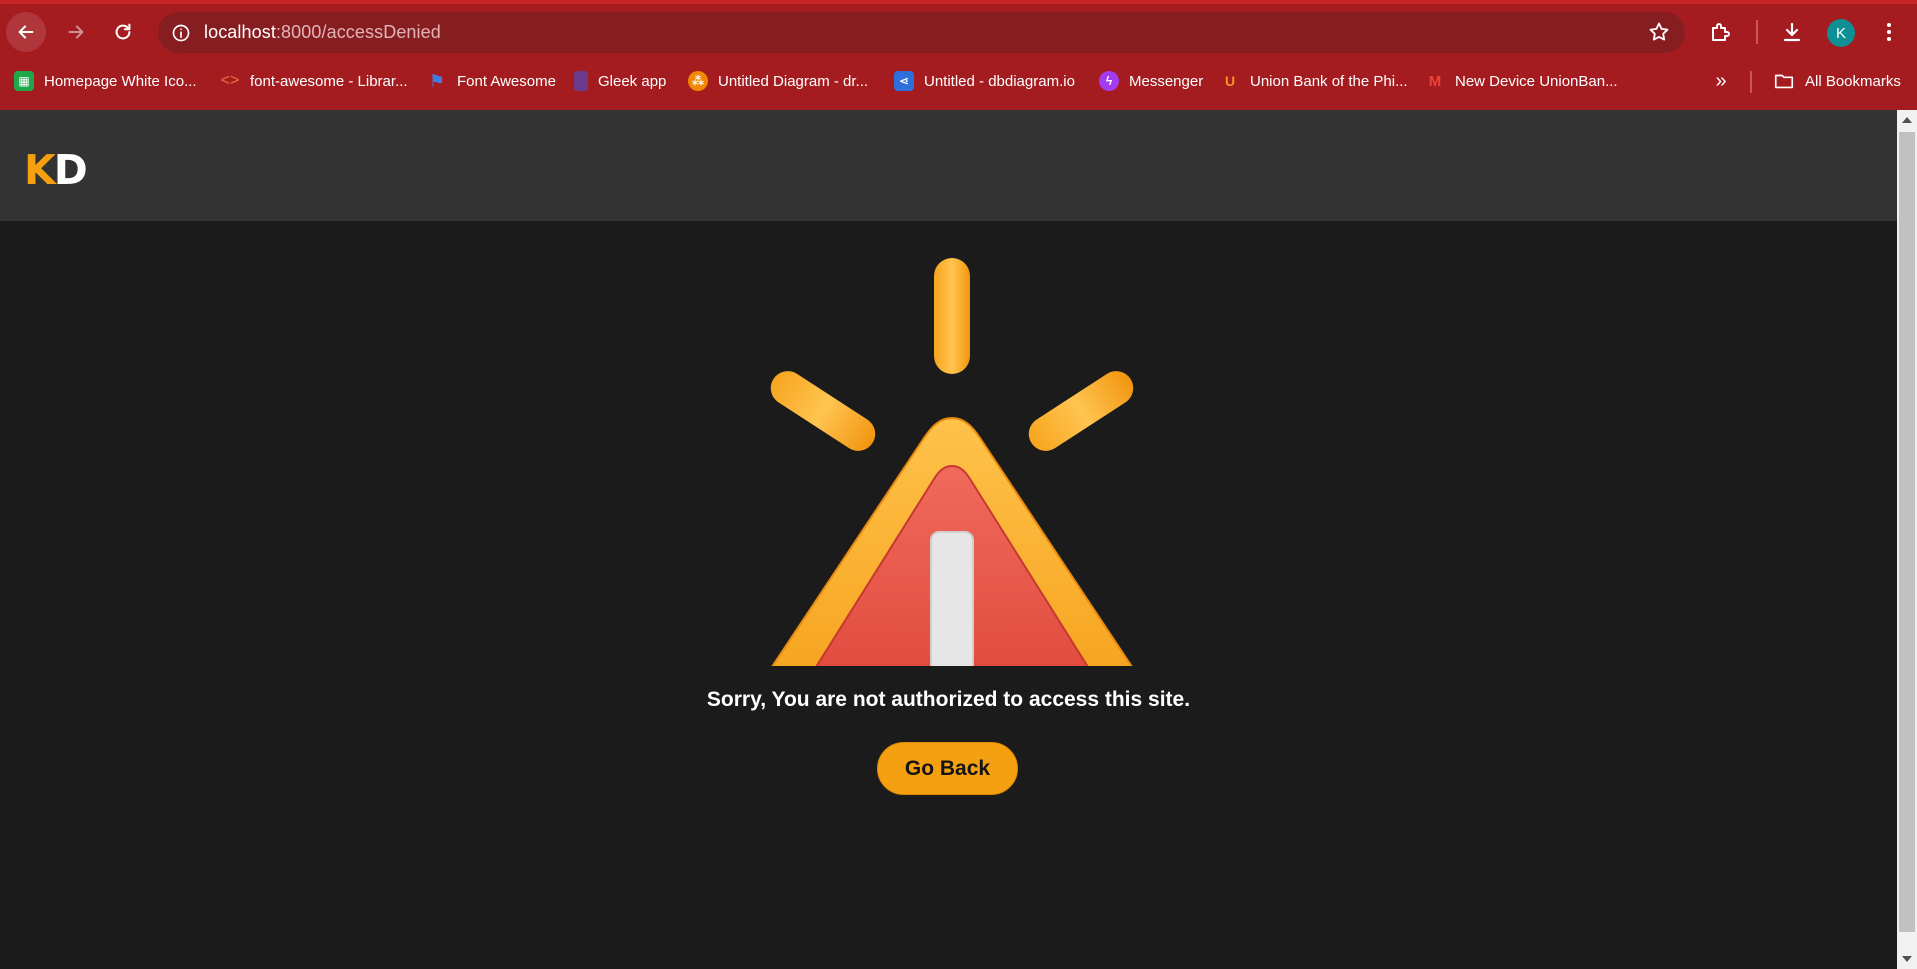  I want to click on scroll-down-arrow-icon, so click(1907, 959).